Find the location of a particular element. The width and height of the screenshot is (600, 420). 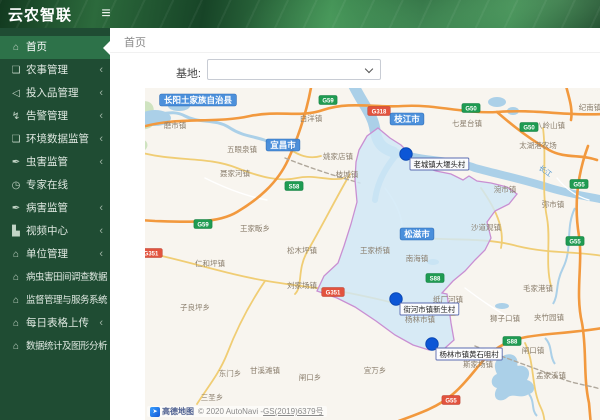

town-label: 南海镇 is located at coordinates (417, 258).